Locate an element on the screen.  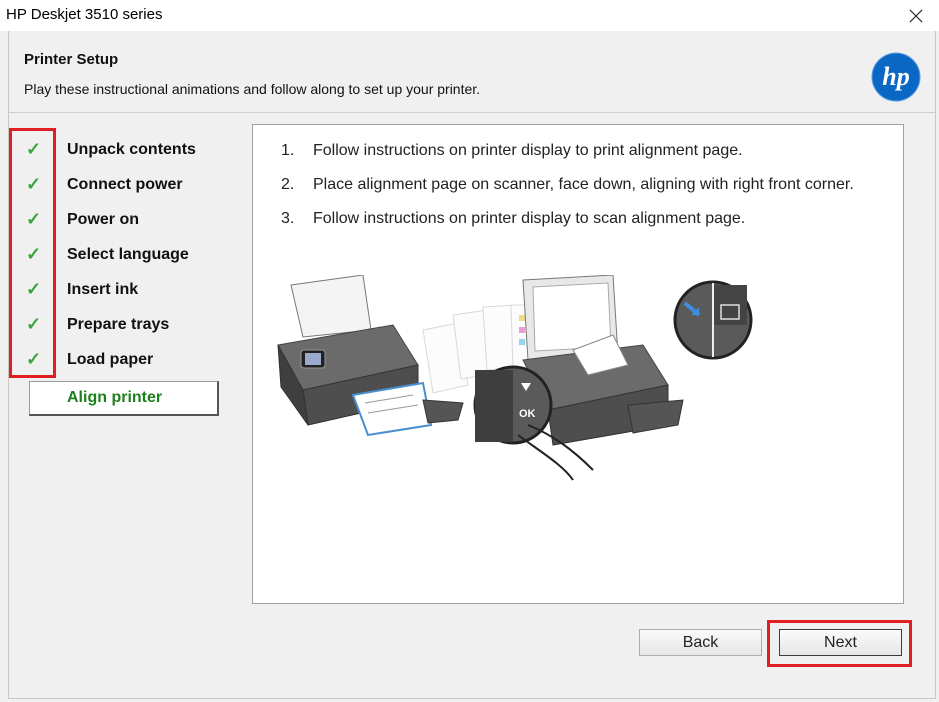
step-label: Prepare trays is located at coordinates (118, 324).